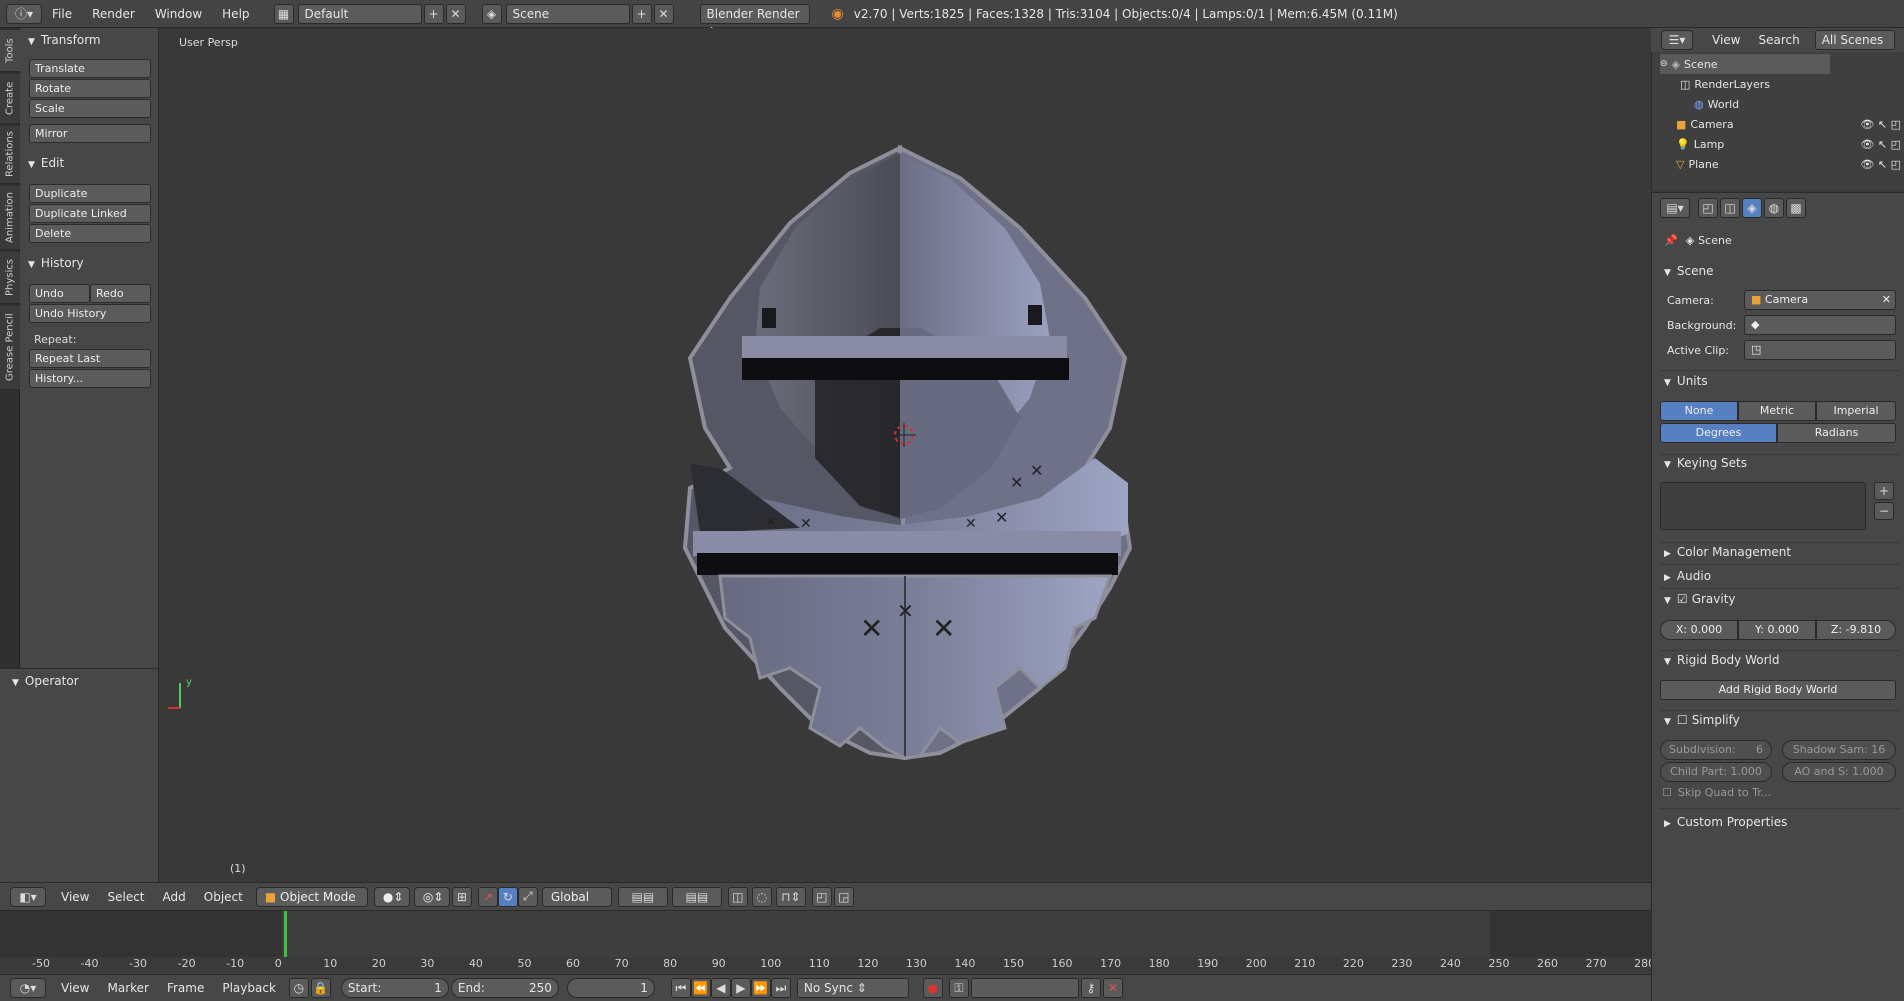 Image resolution: width=1904 pixels, height=1001 pixels. I want to click on play-button: ▶, so click(740, 988).